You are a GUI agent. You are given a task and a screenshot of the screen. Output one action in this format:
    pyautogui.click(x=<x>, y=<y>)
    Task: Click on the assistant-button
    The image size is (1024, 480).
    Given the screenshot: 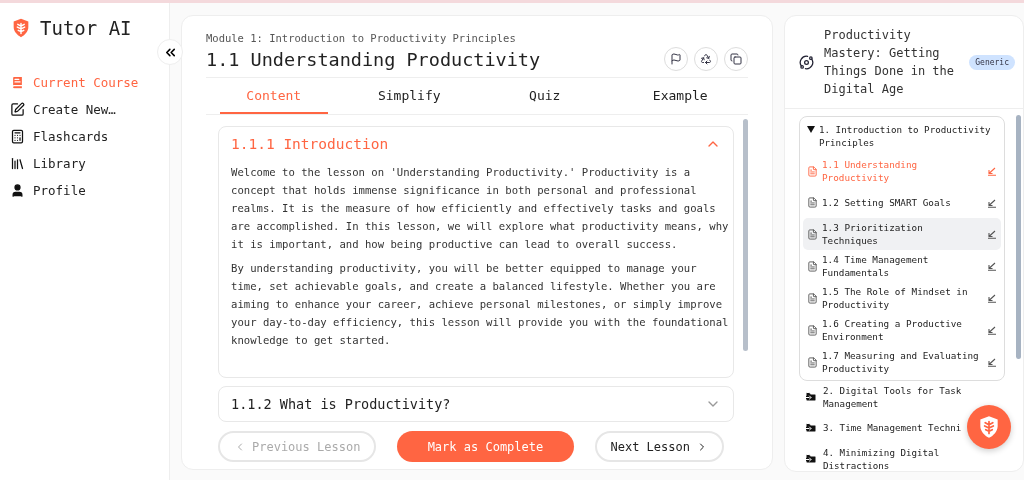 What is the action you would take?
    pyautogui.click(x=989, y=427)
    